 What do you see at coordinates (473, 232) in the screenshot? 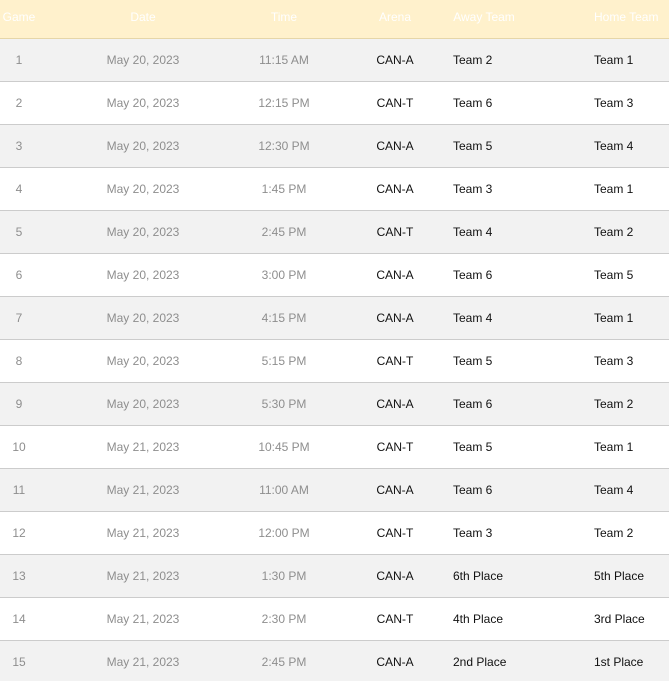
I see `away-team-cell: Team 4` at bounding box center [473, 232].